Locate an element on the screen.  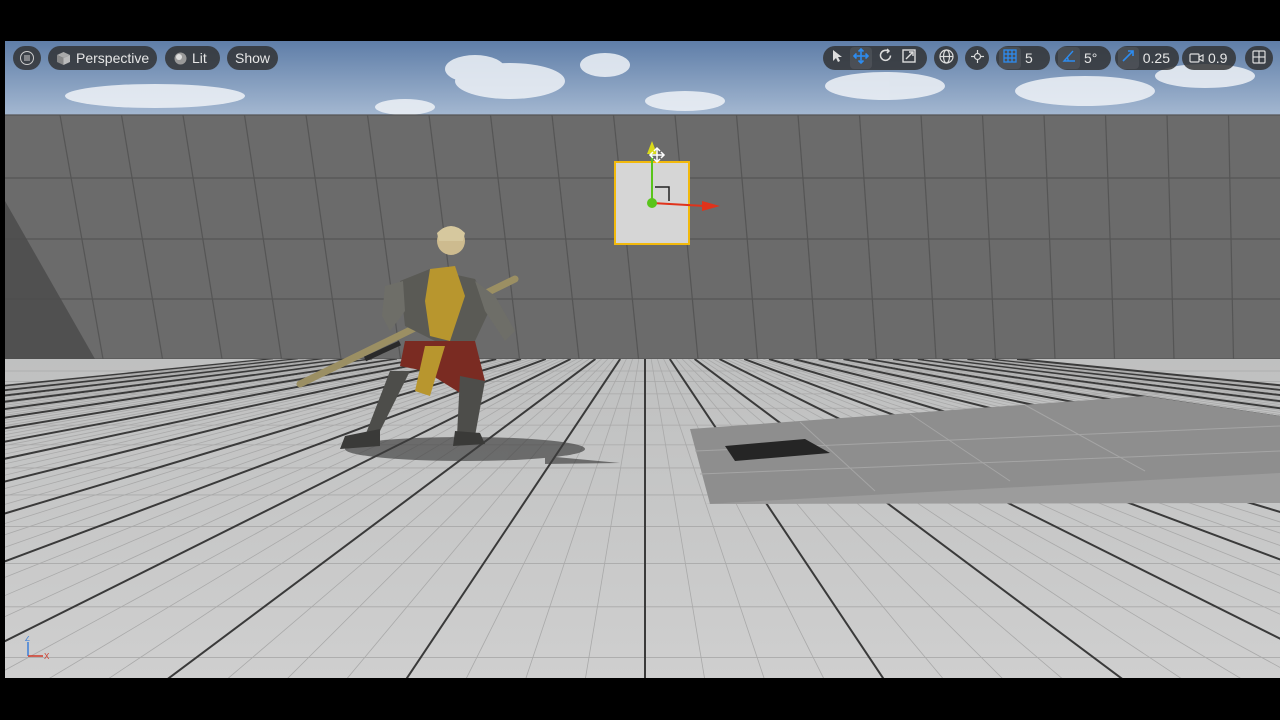
viewport-layout-button is located at coordinates (1259, 58).